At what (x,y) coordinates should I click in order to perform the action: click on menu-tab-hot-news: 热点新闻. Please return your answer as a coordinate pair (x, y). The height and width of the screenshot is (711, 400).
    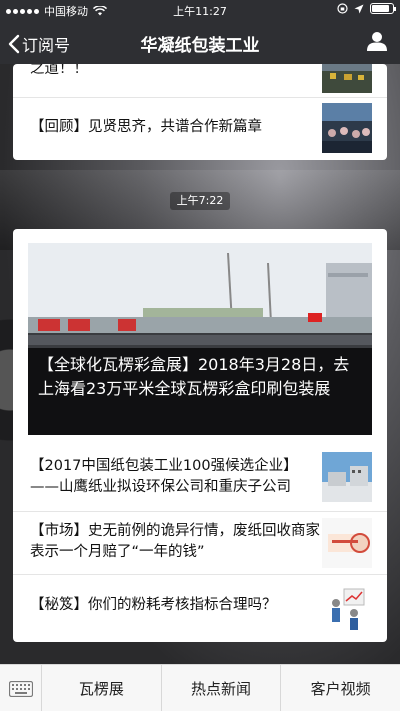
    Looking at the image, I should click on (222, 688).